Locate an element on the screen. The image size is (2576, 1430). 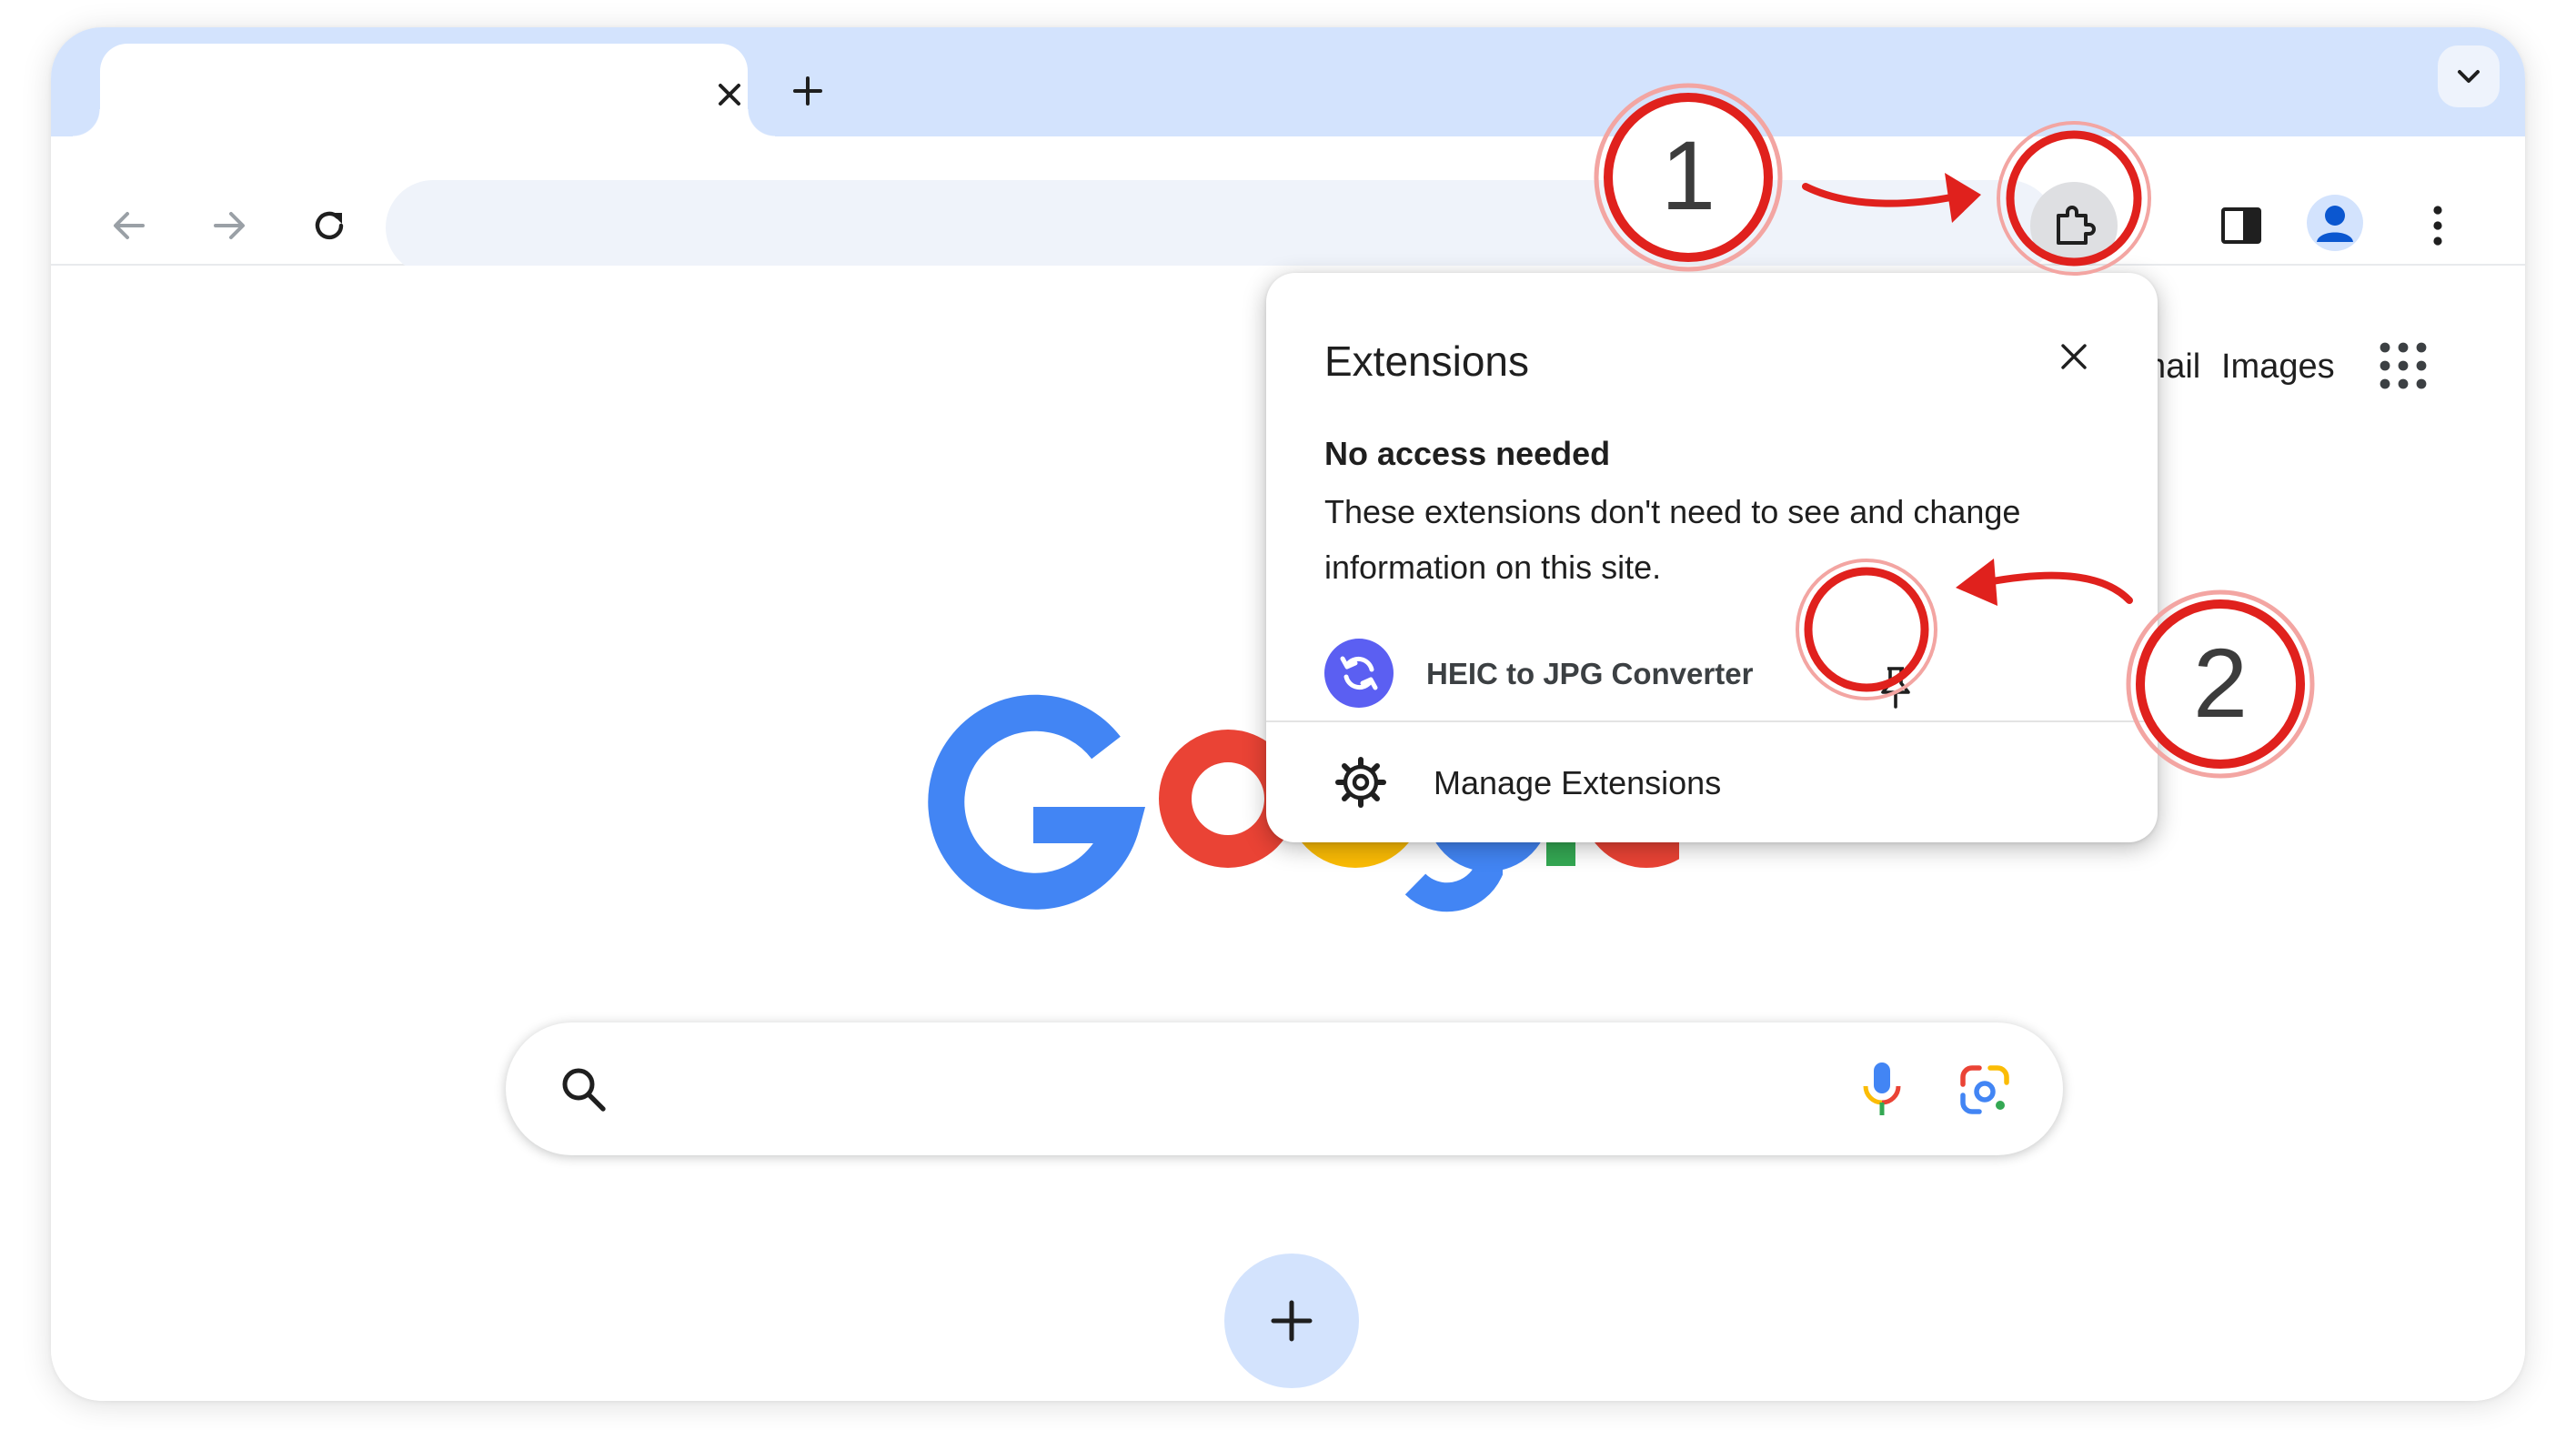
browser-tab is located at coordinates (424, 90).